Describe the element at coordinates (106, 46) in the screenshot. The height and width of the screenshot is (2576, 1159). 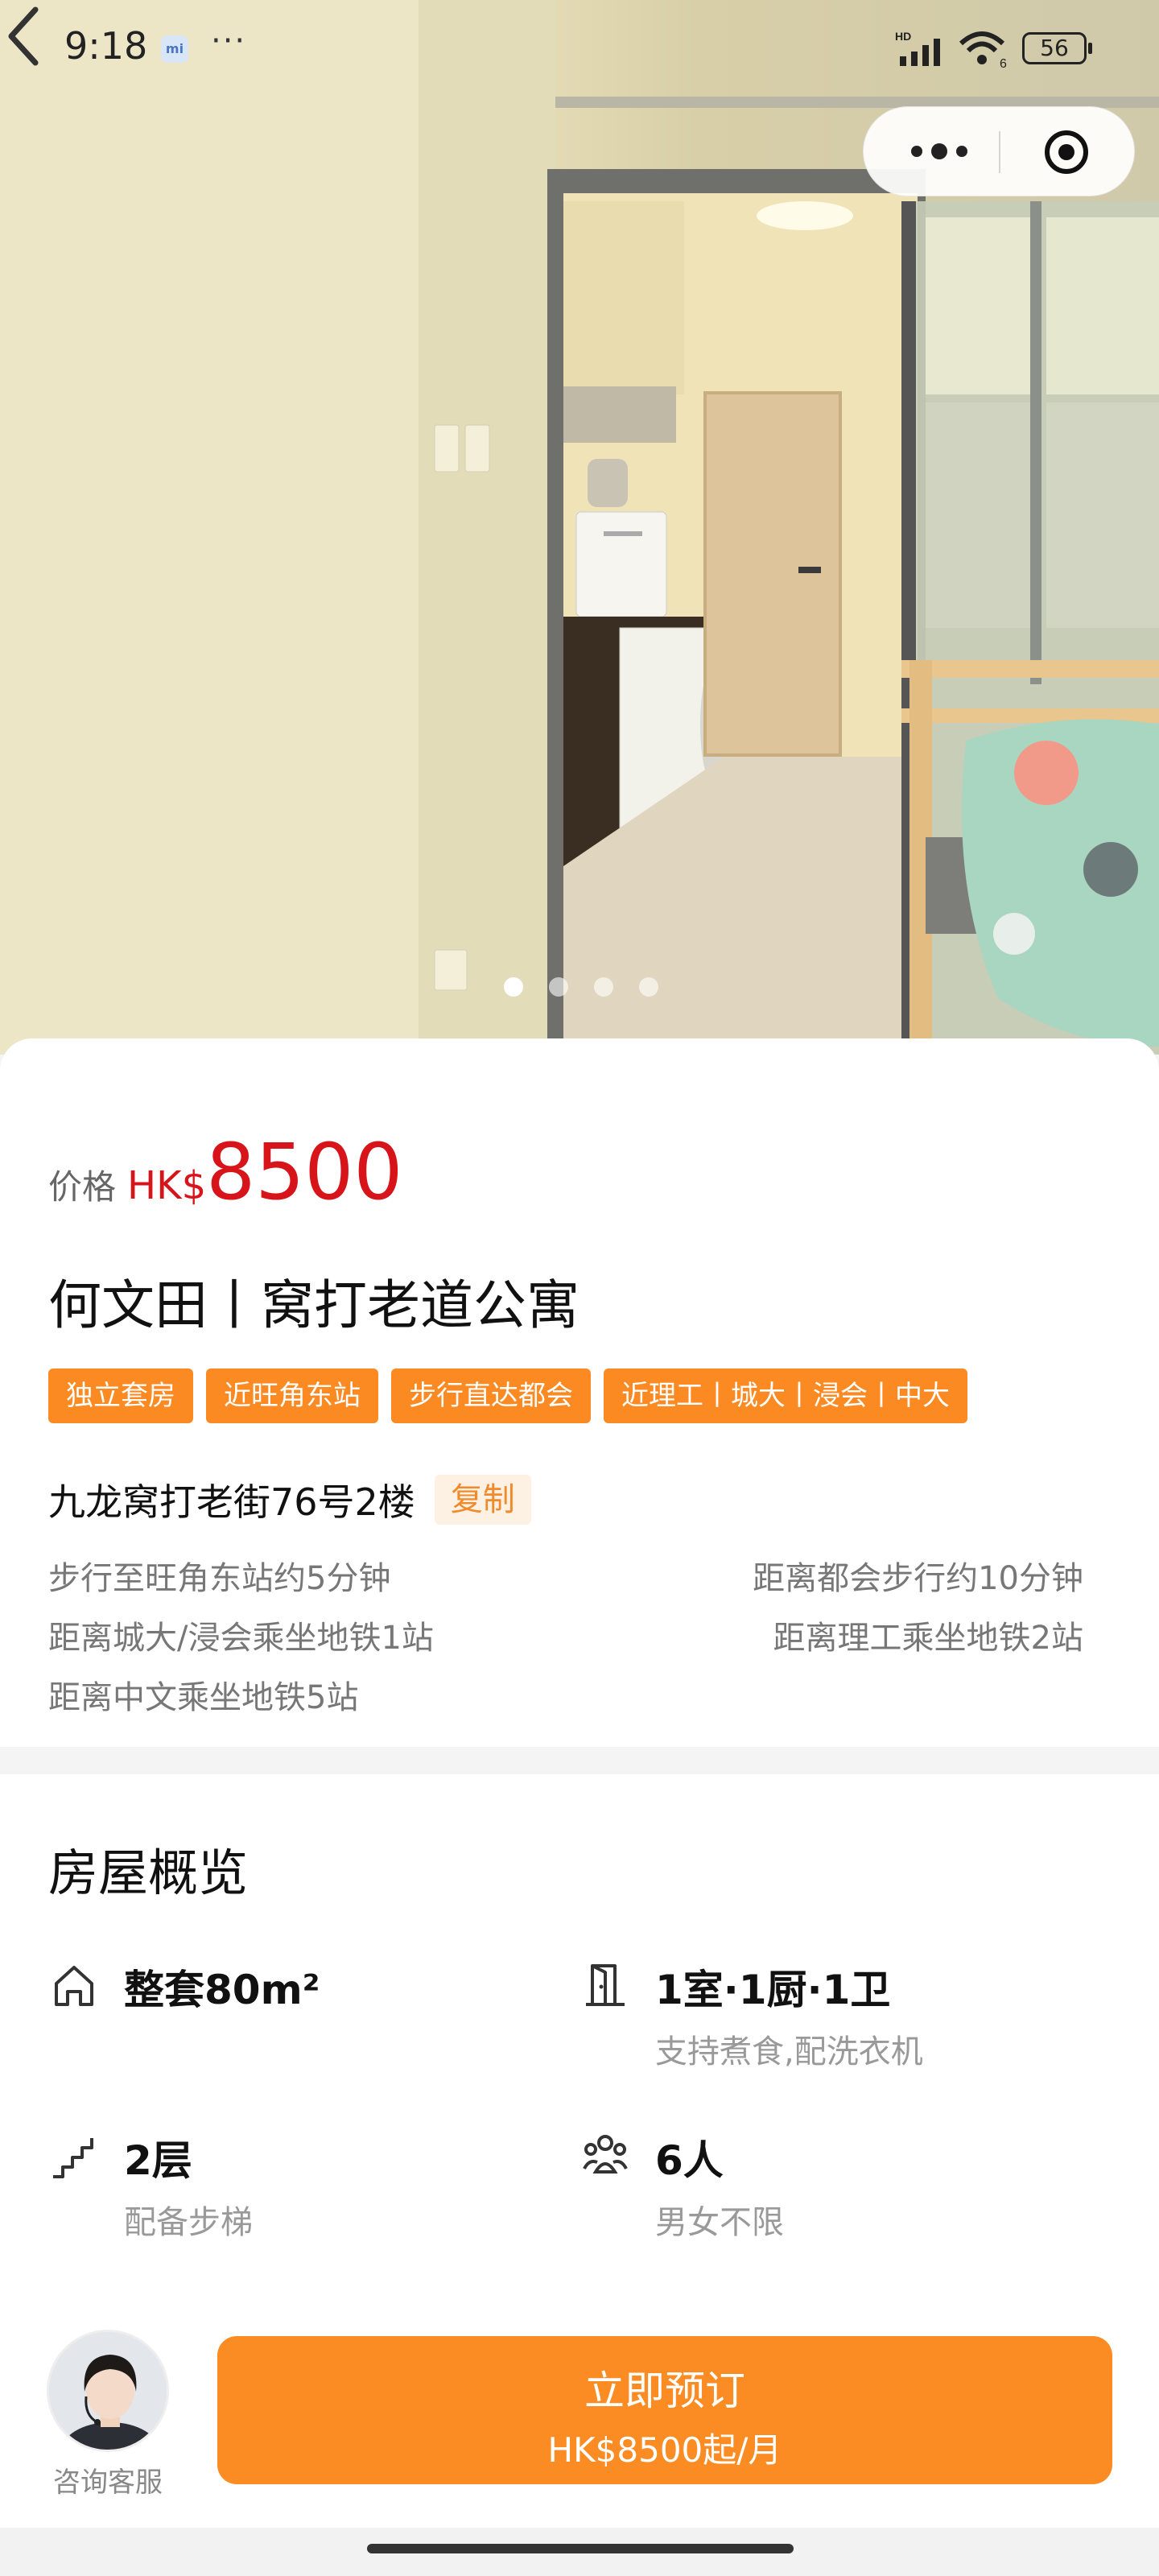
I see `status-time: 9:18` at that location.